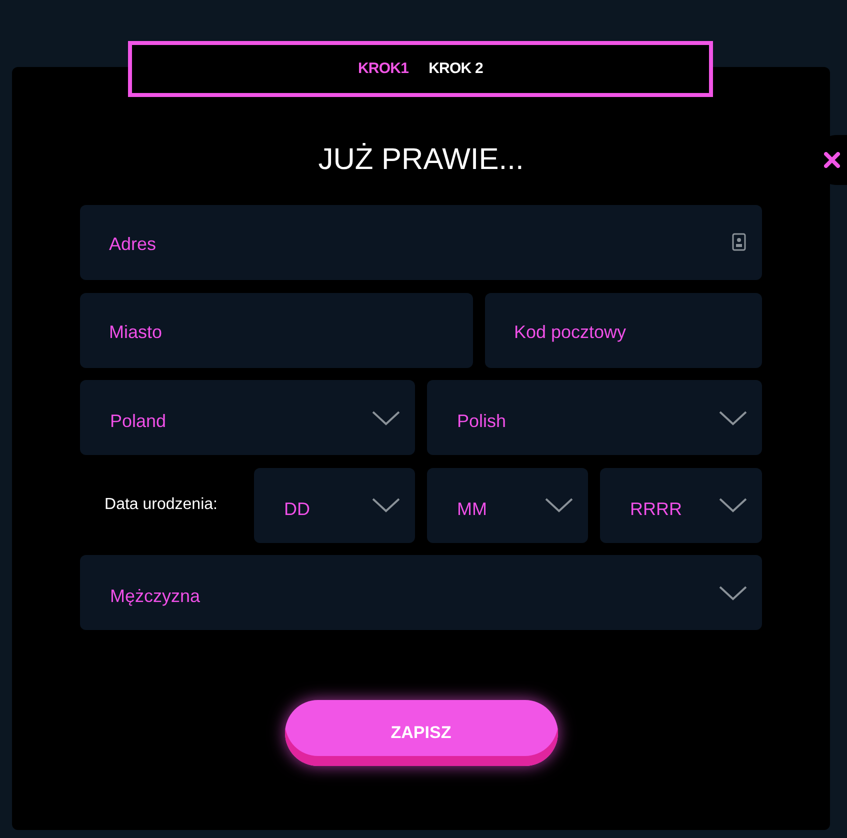  What do you see at coordinates (507, 505) in the screenshot?
I see `month-select: MM` at bounding box center [507, 505].